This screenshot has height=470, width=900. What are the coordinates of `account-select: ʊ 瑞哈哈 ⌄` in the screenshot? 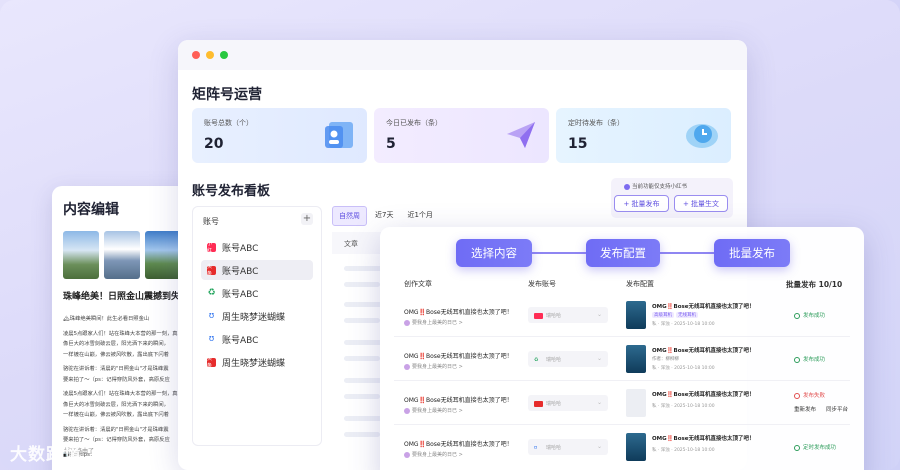 It's located at (568, 447).